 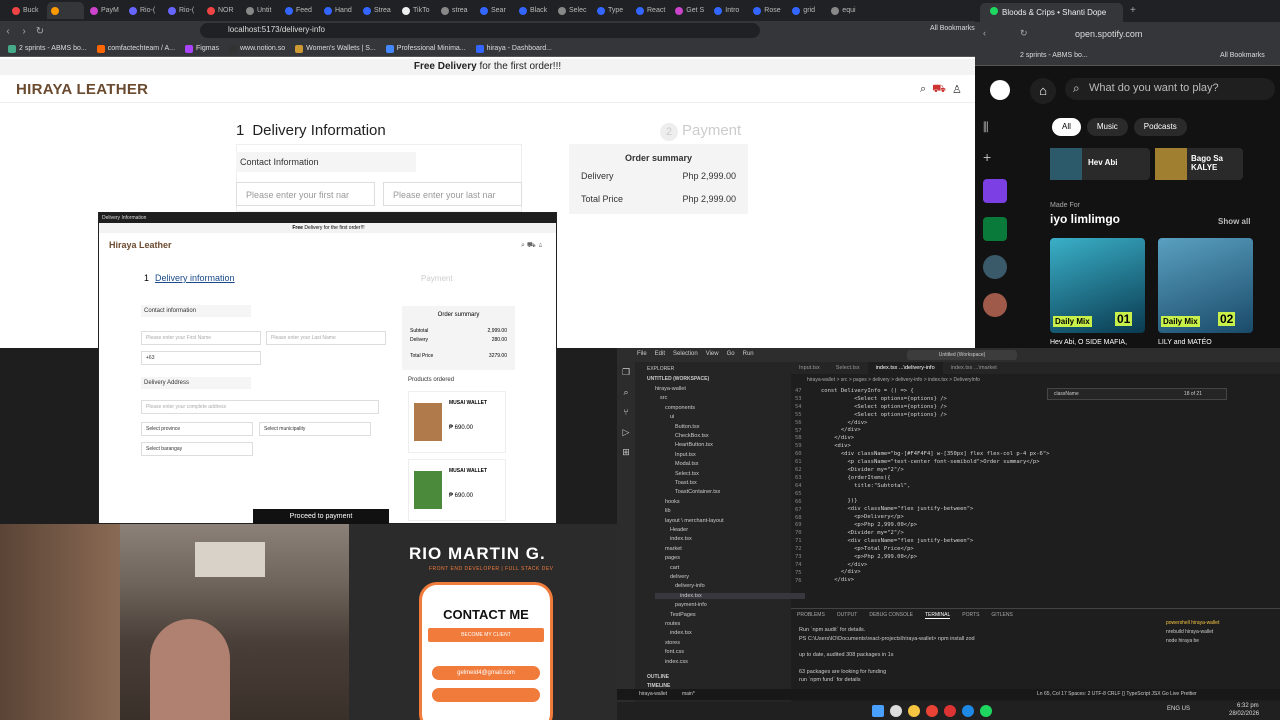 I want to click on chip-music: Music, so click(x=1107, y=127).